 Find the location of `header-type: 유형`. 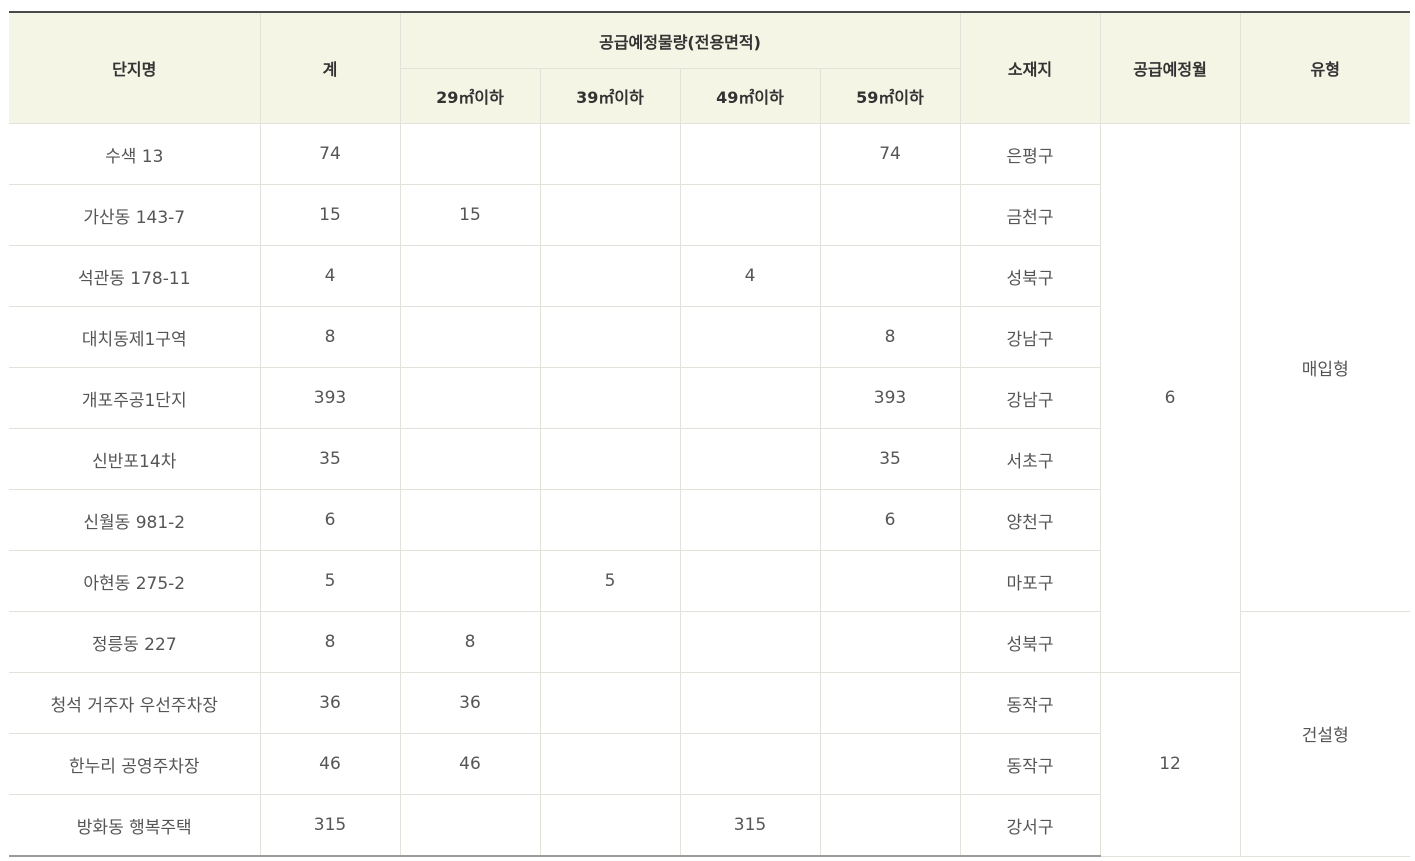

header-type: 유형 is located at coordinates (1325, 67).